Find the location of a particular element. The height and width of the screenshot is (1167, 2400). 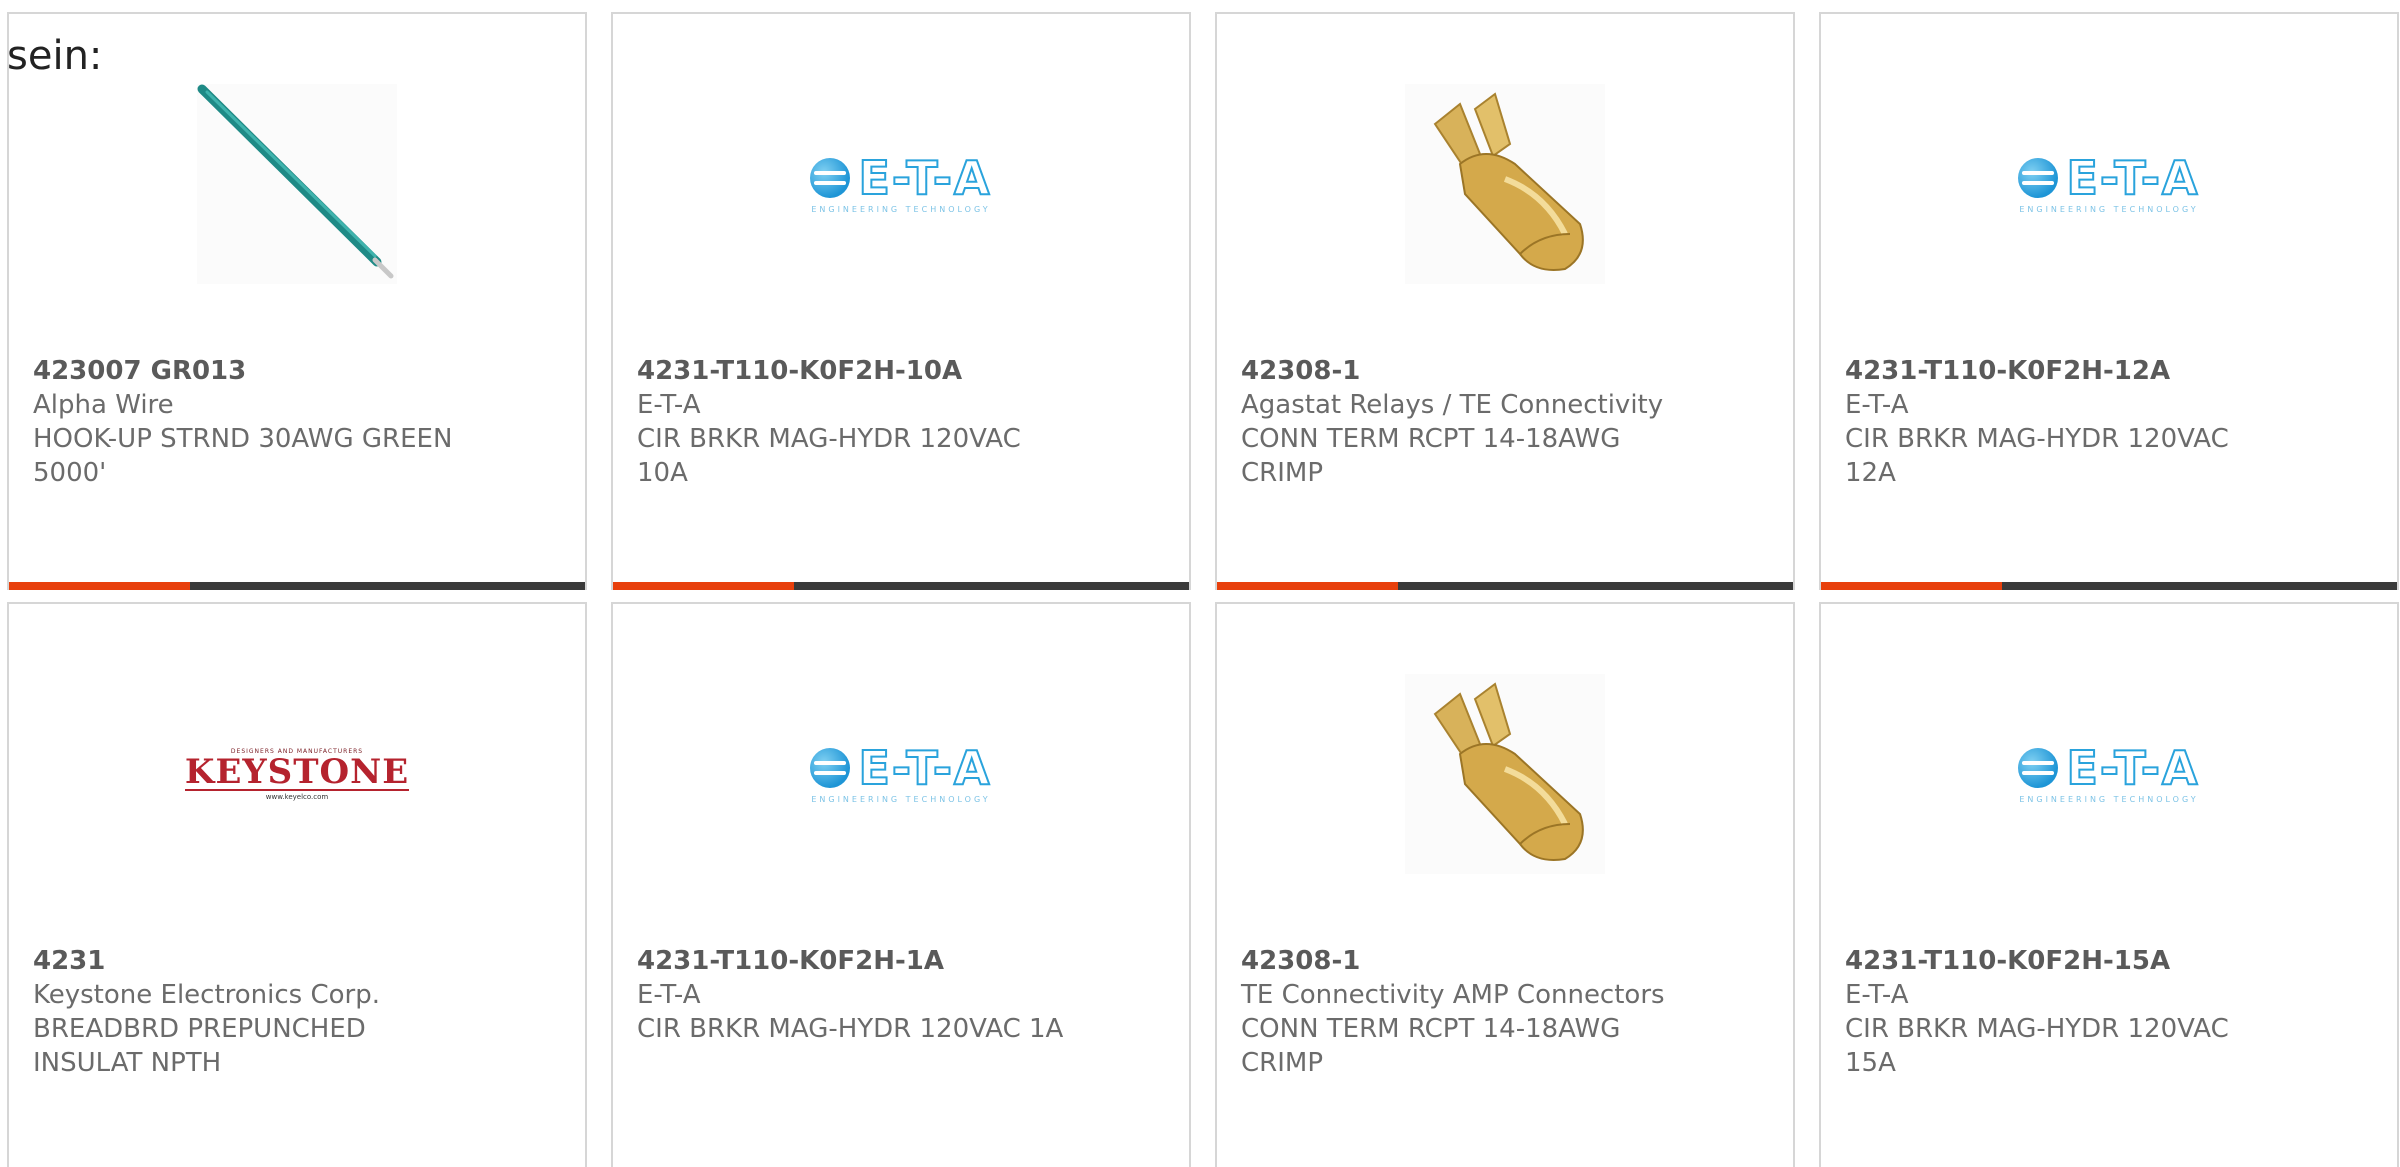

part-number-link: 4231-T110-K0F2H-12A is located at coordinates (2007, 371).